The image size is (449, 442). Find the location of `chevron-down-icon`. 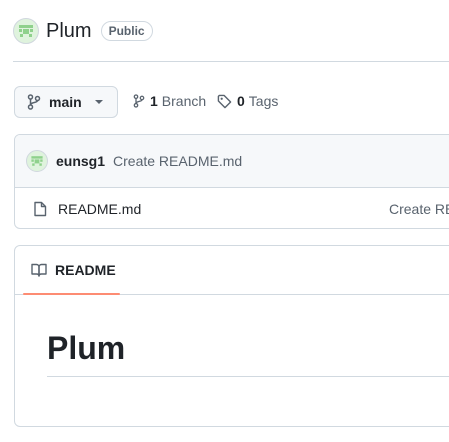

chevron-down-icon is located at coordinates (98, 102).